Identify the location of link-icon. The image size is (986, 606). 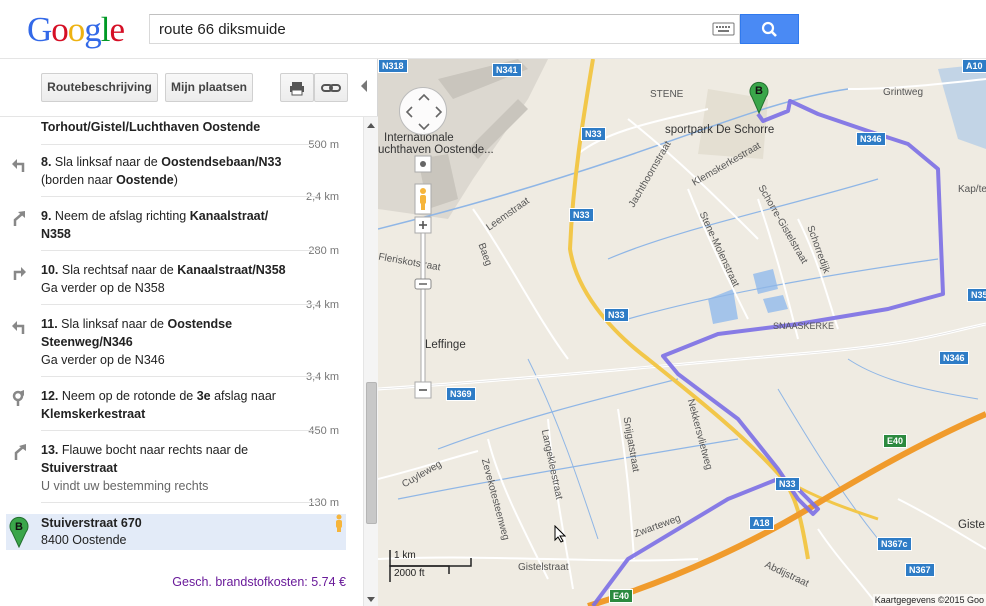
(331, 88).